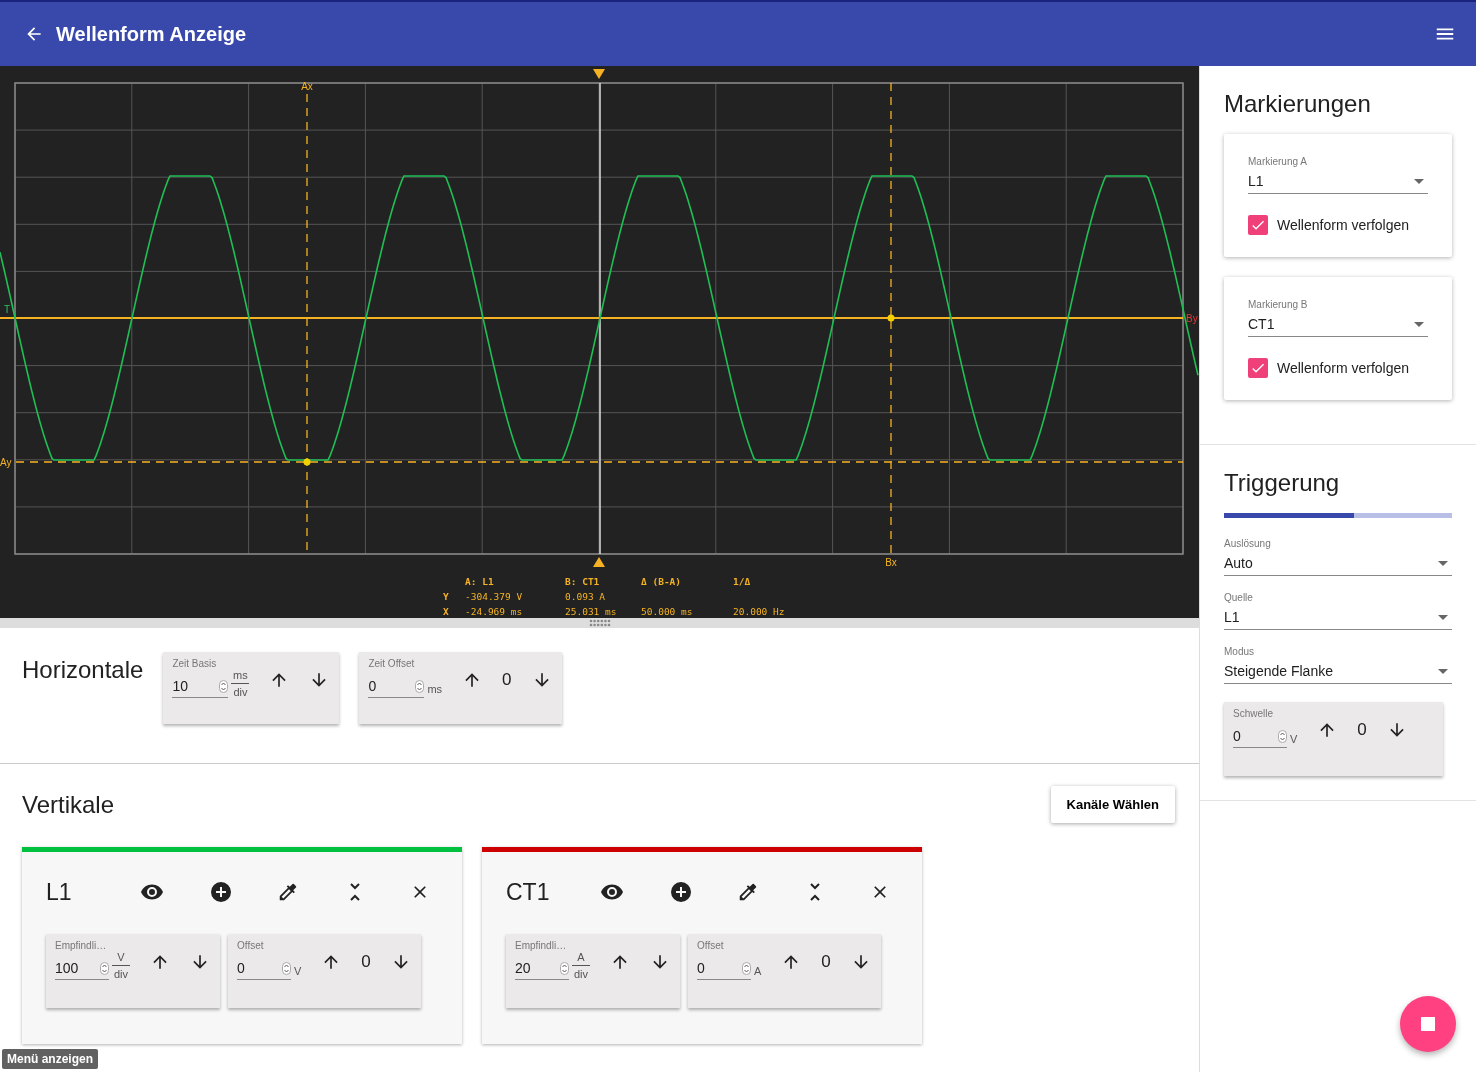 The image size is (1476, 1072). I want to click on readout-value: 50.000 ms, so click(667, 611).